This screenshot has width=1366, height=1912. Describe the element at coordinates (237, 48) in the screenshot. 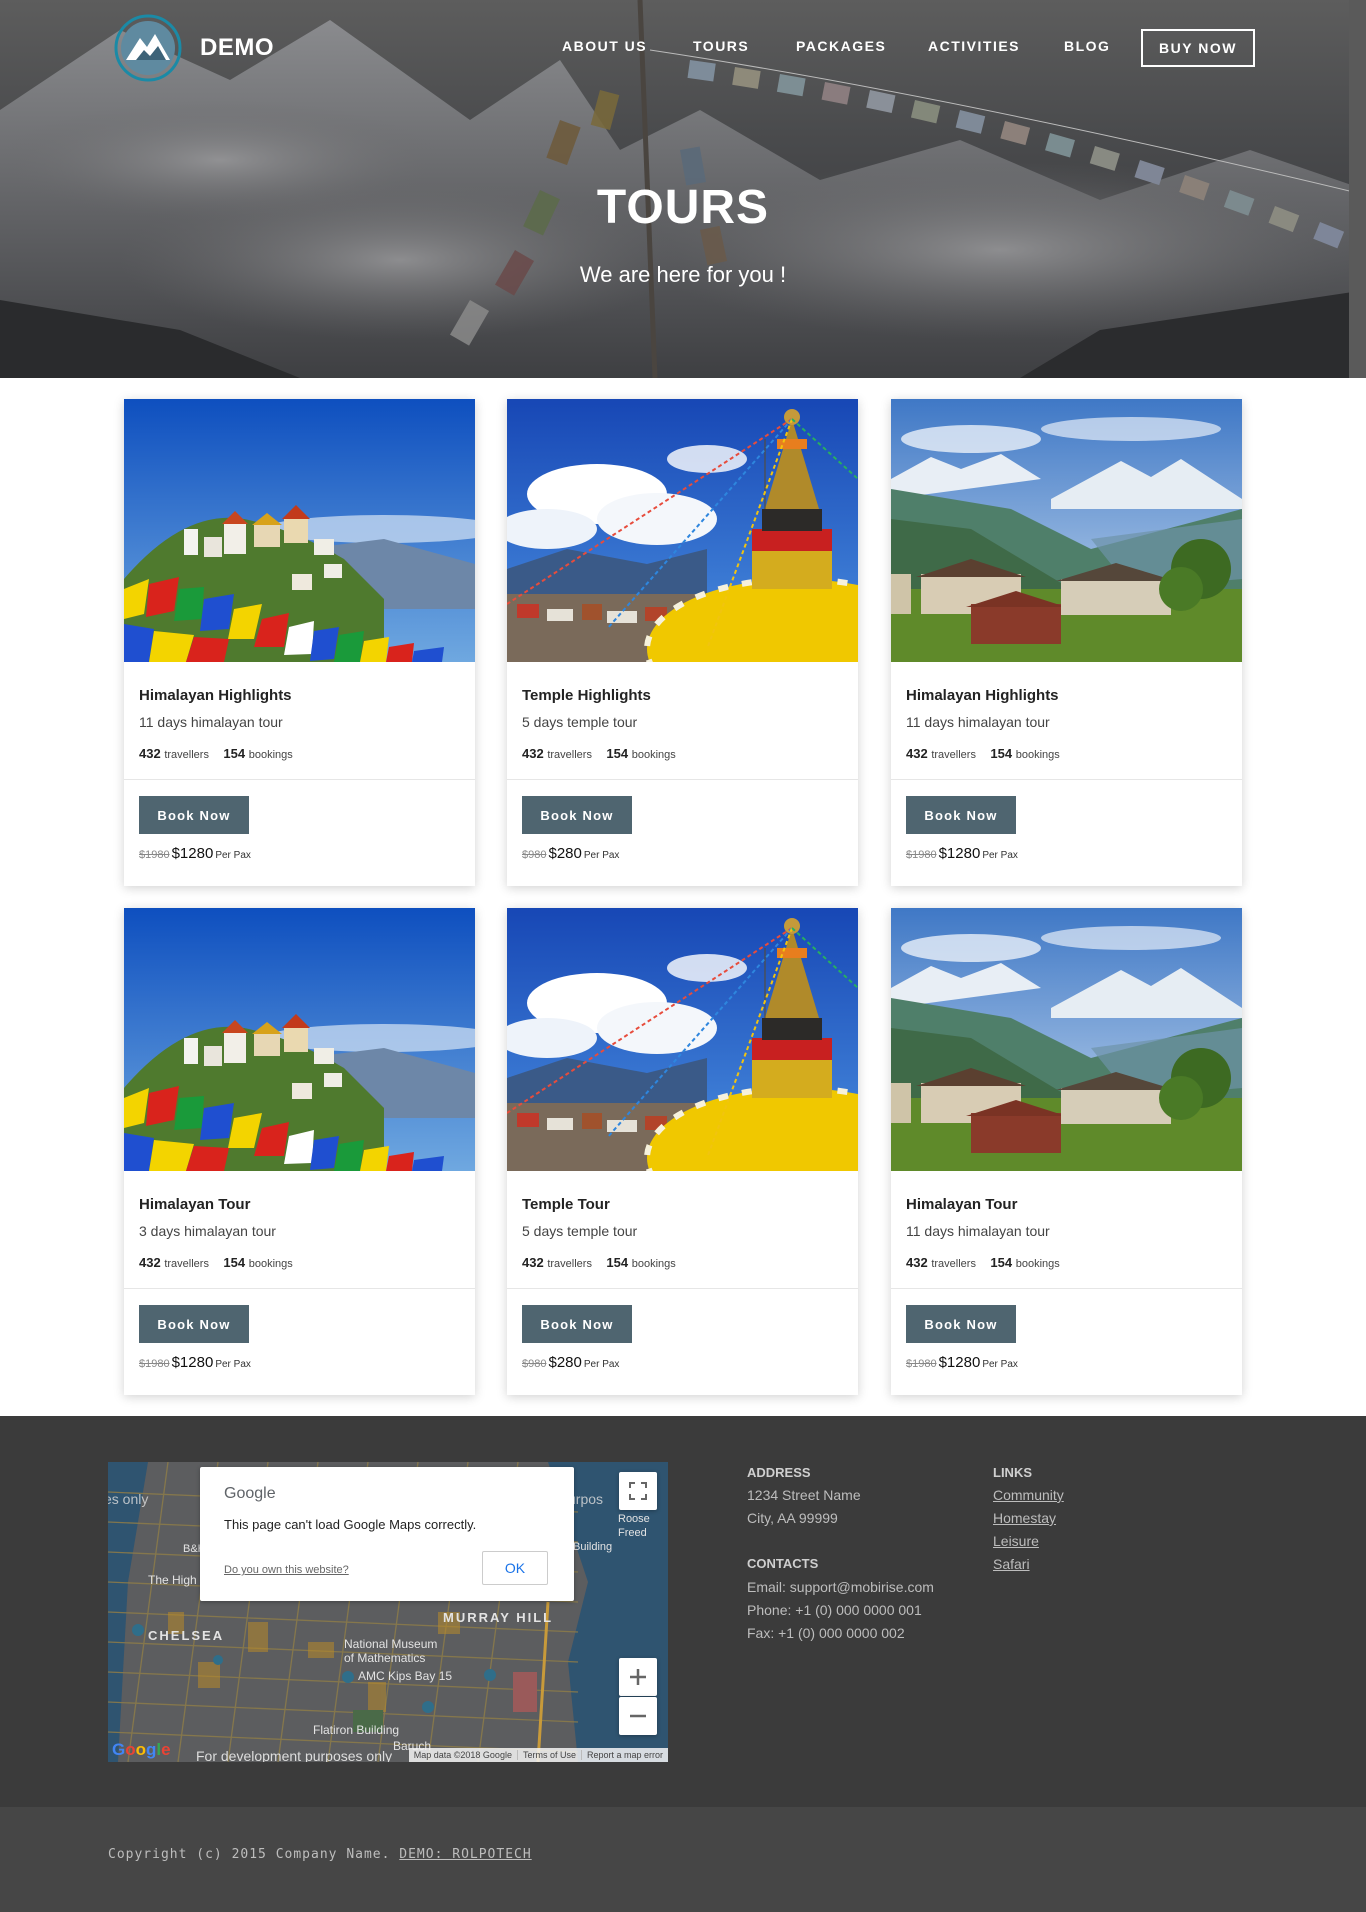

I see `brand-name: DEMO` at that location.